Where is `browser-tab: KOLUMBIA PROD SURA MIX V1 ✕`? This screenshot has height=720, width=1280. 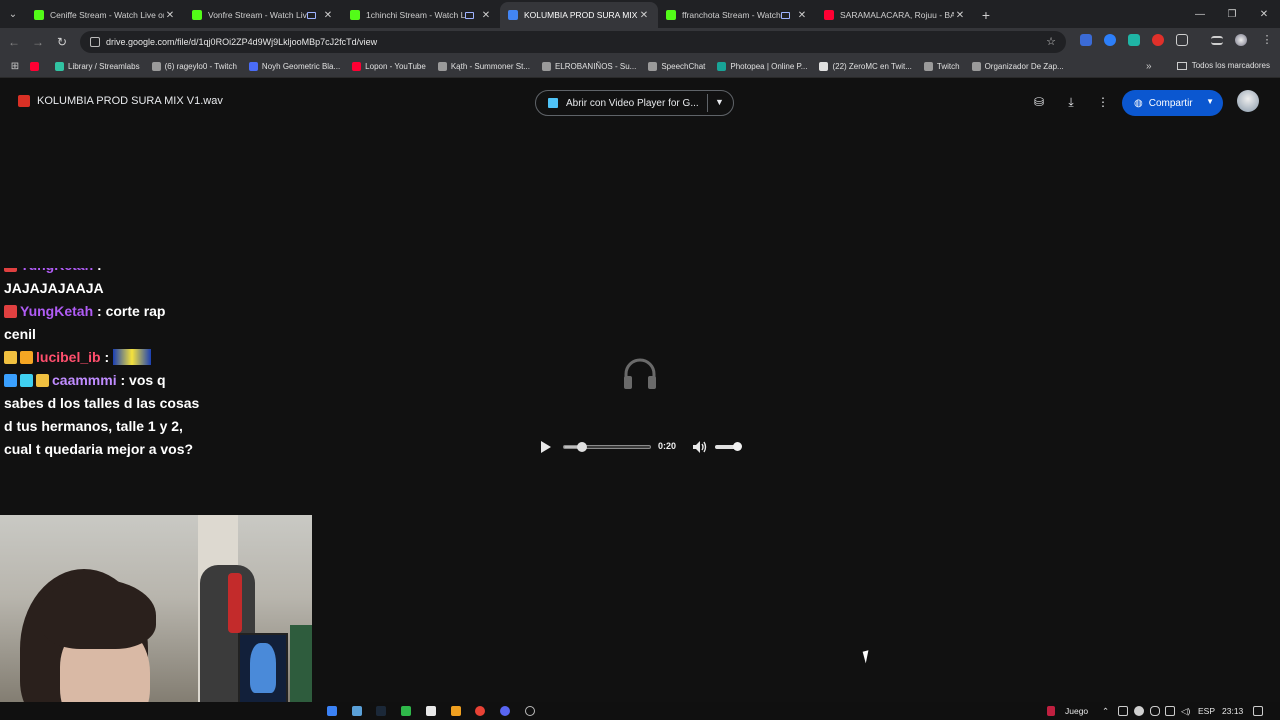 browser-tab: KOLUMBIA PROD SURA MIX V1 ✕ is located at coordinates (579, 15).